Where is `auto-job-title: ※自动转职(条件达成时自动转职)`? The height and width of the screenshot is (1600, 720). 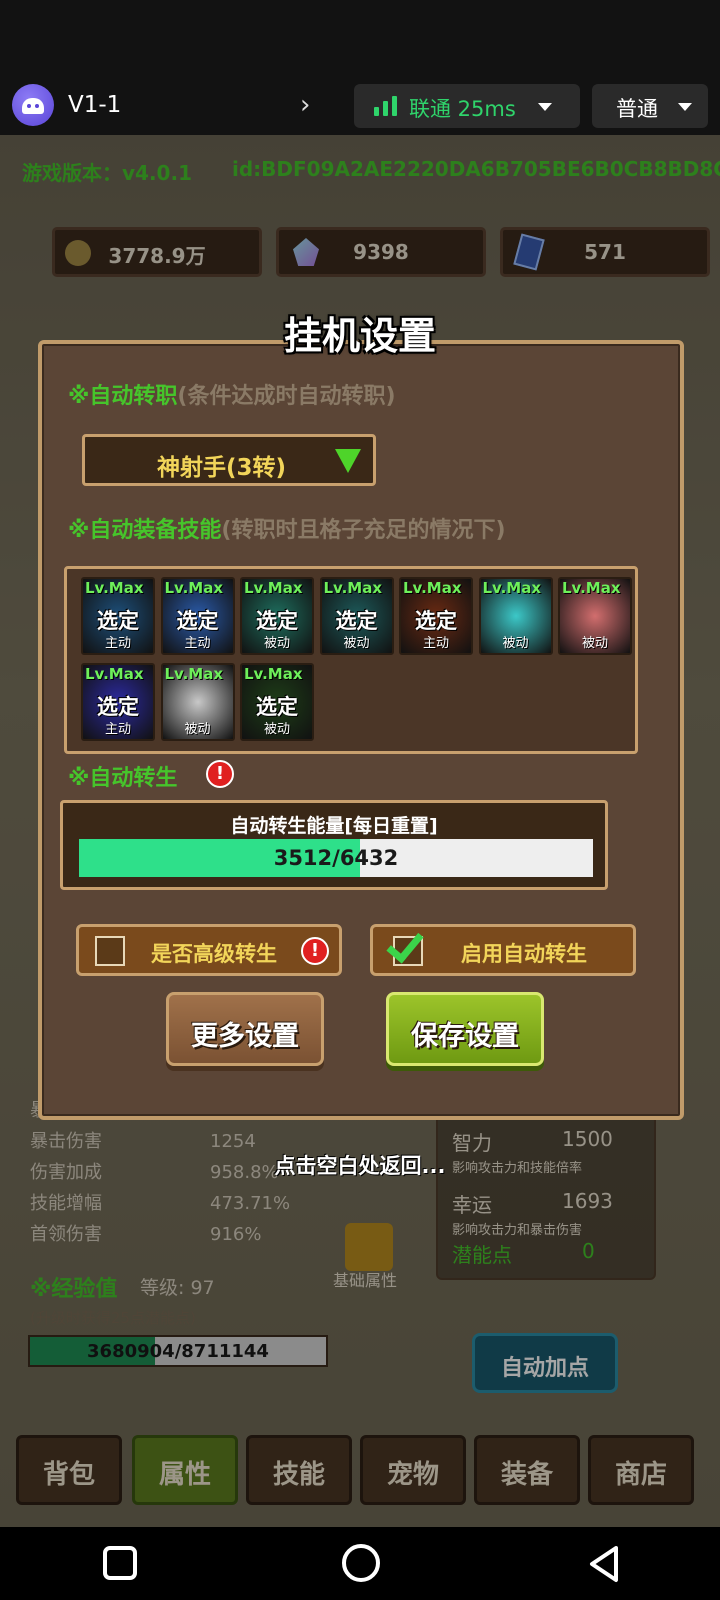
auto-job-title: ※自动转职(条件达成时自动转职) is located at coordinates (232, 396).